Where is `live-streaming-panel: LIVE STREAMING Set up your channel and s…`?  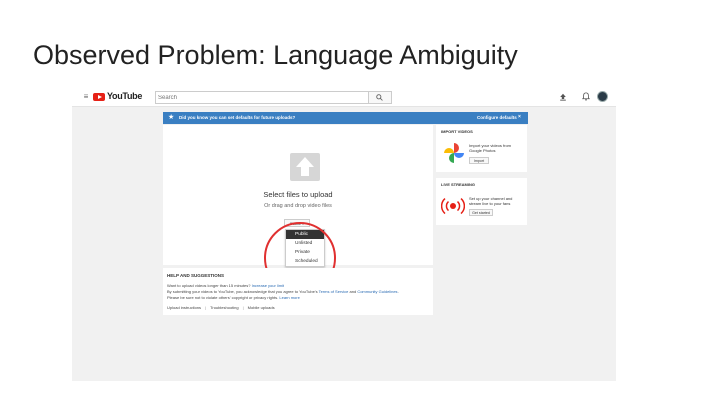
live-streaming-panel: LIVE STREAMING Set up your channel and s… is located at coordinates (481, 201).